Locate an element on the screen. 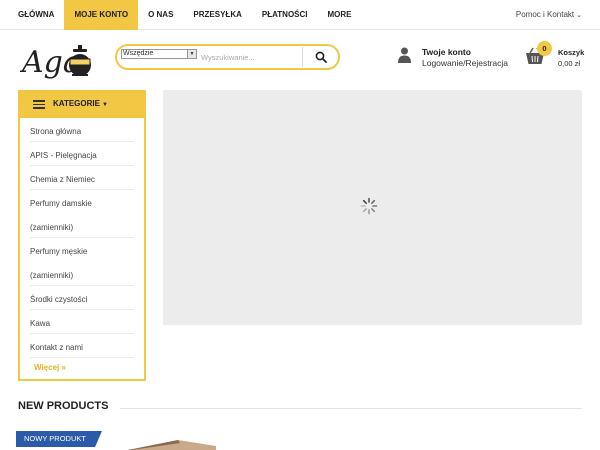 The image size is (600, 450). search-category-value: Wszędzie is located at coordinates (138, 53).